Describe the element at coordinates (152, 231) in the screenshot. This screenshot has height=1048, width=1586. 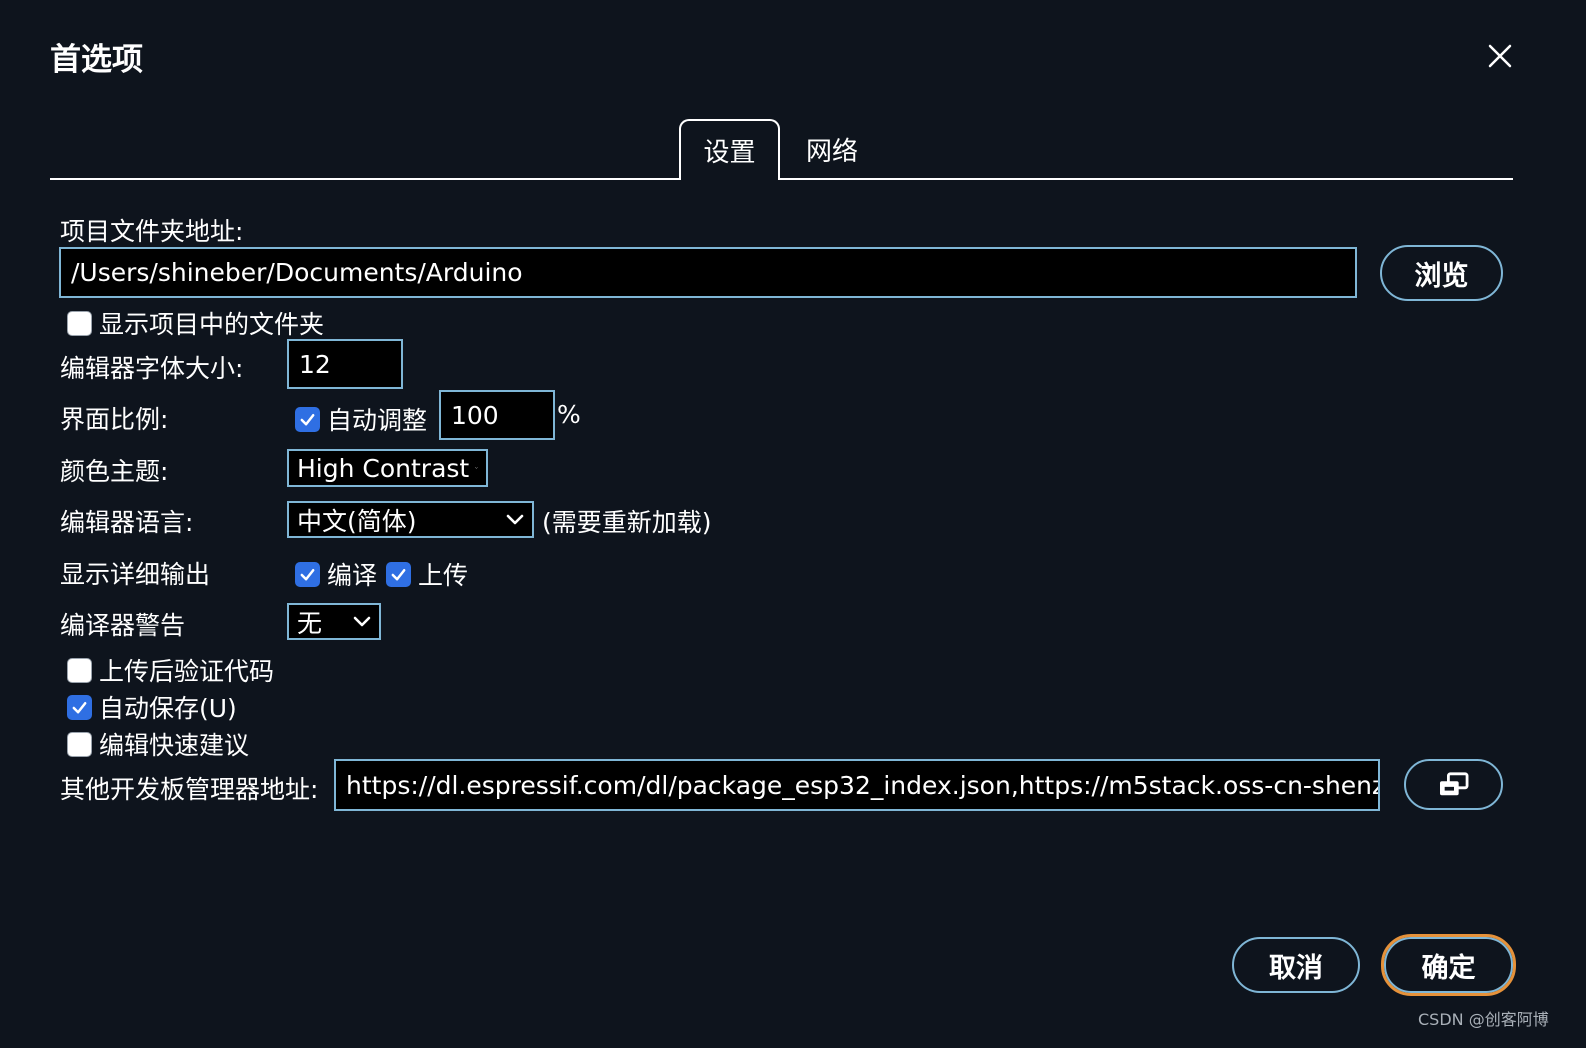
I see `sketchbook-label: 项目文件夹地址:` at that location.